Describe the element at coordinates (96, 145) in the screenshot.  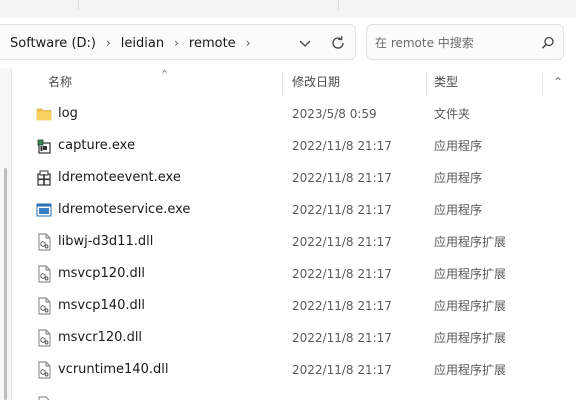
I see `file-name: capture.exe` at that location.